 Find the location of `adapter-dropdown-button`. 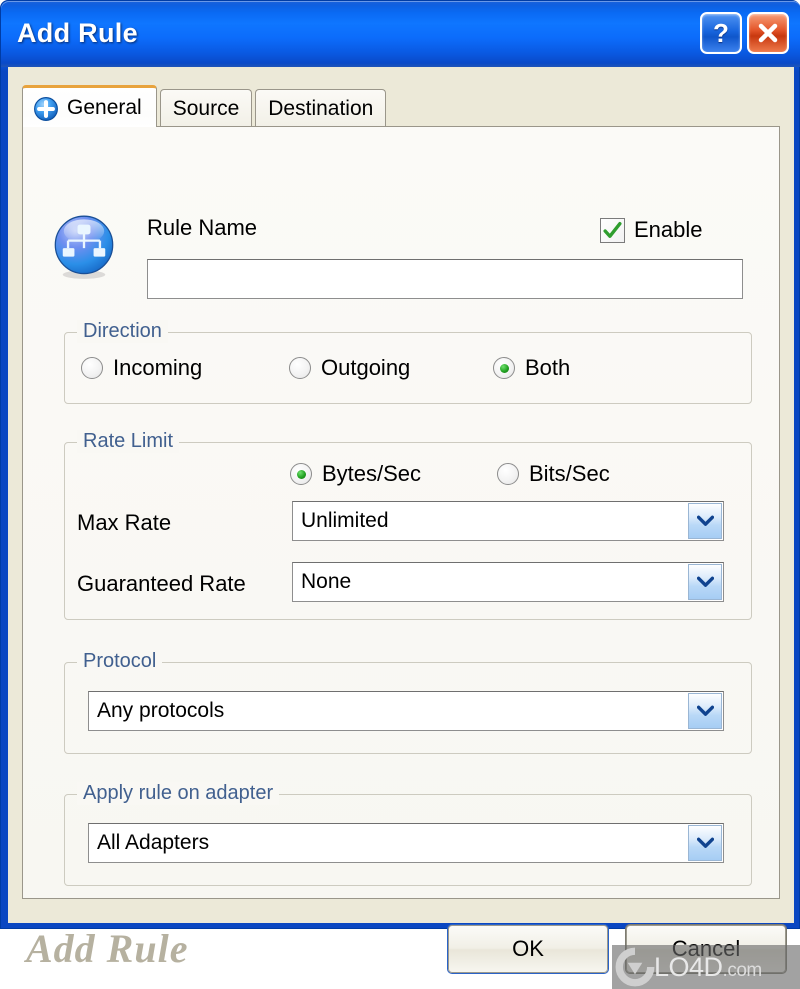

adapter-dropdown-button is located at coordinates (705, 843).